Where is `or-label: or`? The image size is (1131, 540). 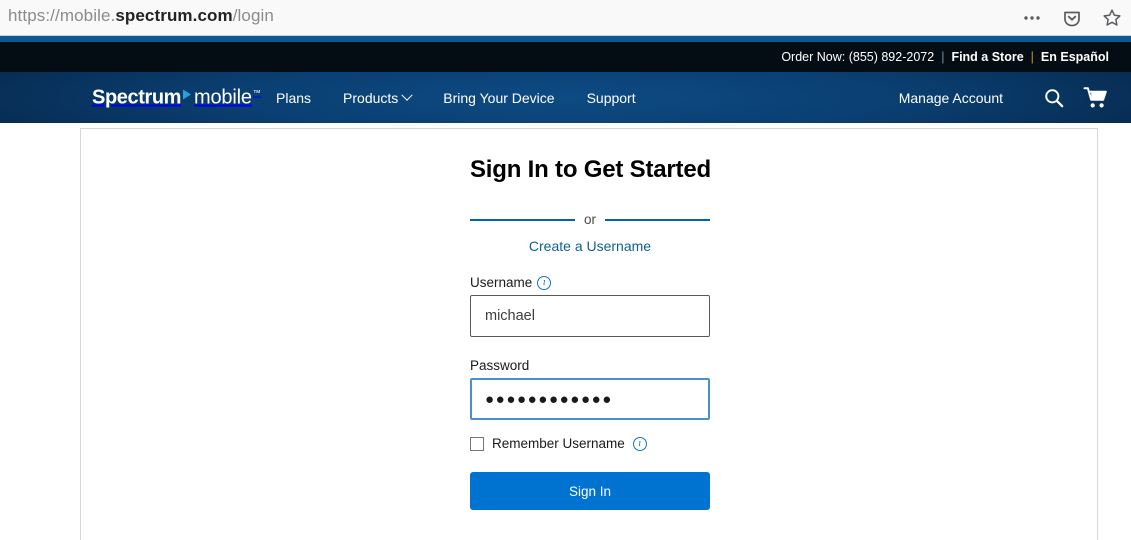
or-label: or is located at coordinates (590, 219).